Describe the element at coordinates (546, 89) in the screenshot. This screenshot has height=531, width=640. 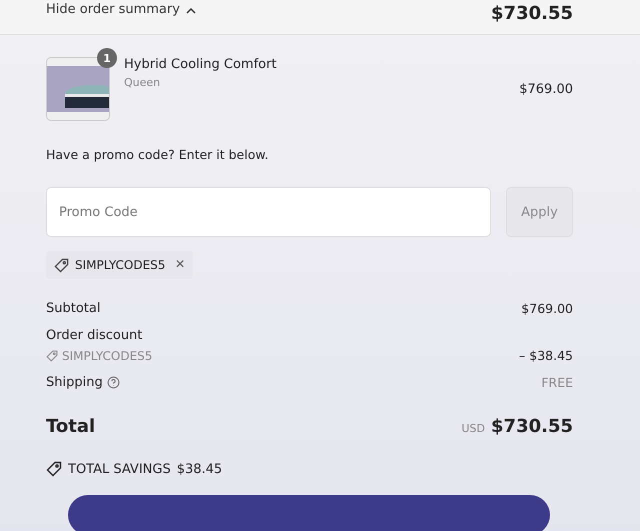
I see `product-price: $769.00` at that location.